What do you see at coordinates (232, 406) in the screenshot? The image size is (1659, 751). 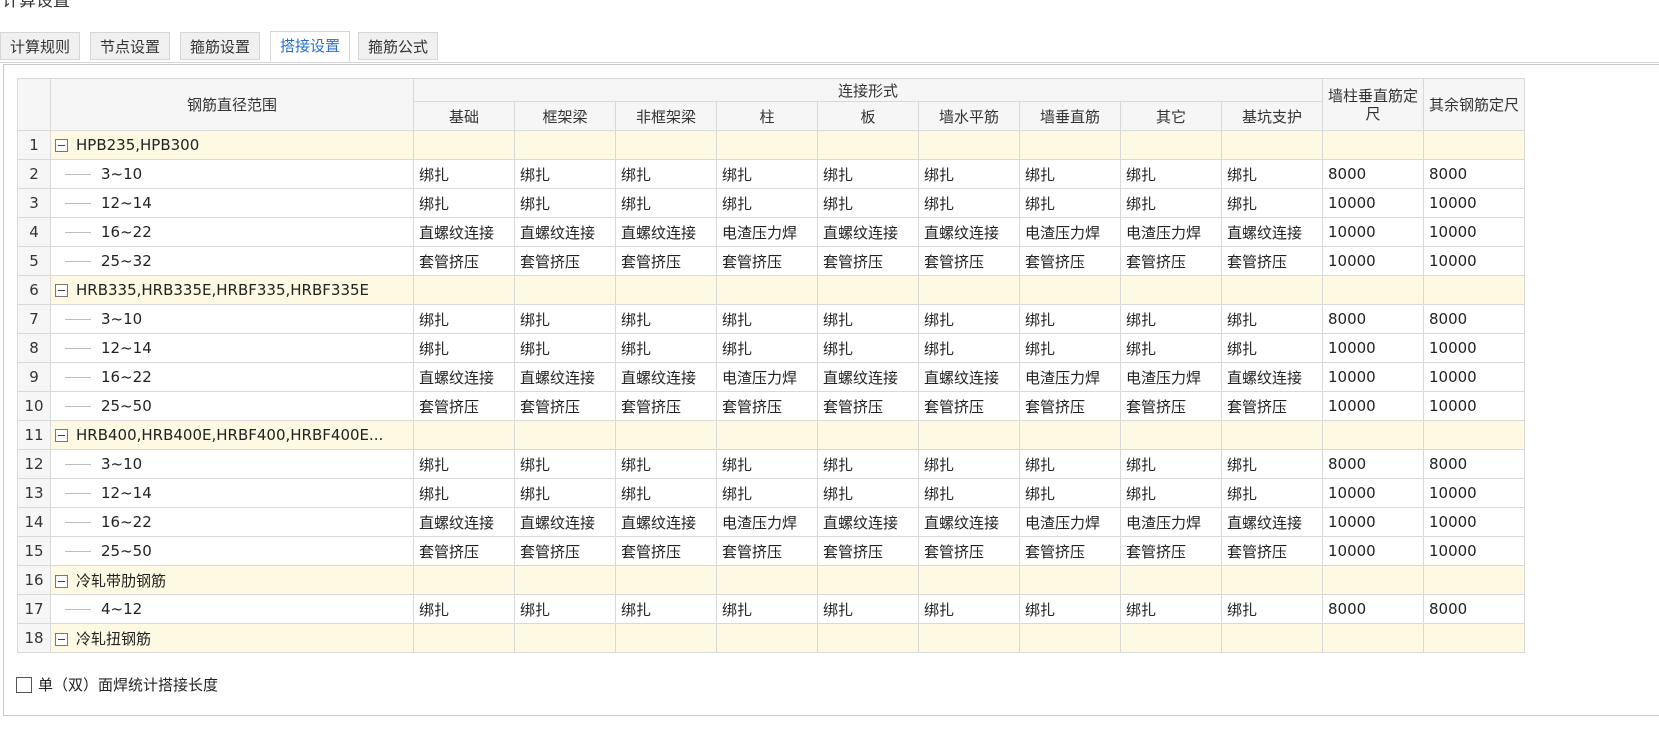 I see `range-cell: 25~50` at bounding box center [232, 406].